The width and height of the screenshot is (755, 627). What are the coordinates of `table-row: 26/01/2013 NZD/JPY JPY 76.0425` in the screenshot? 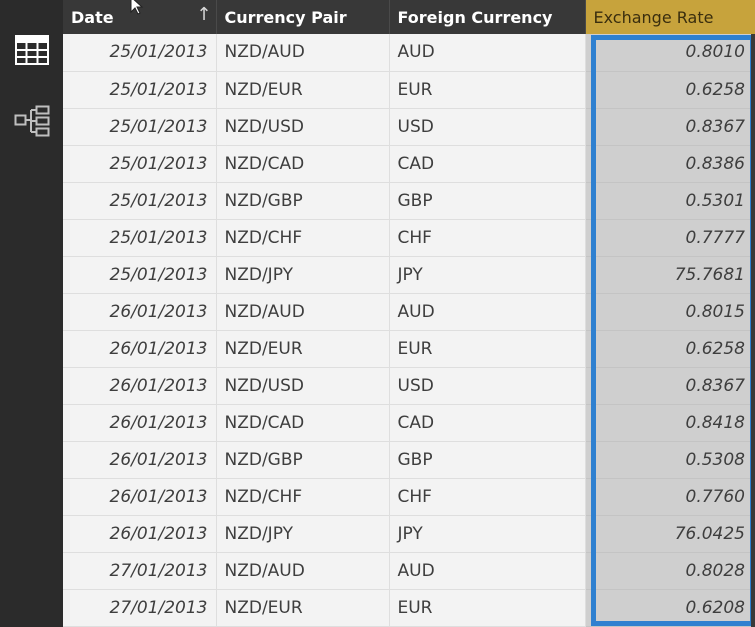 It's located at (409, 534).